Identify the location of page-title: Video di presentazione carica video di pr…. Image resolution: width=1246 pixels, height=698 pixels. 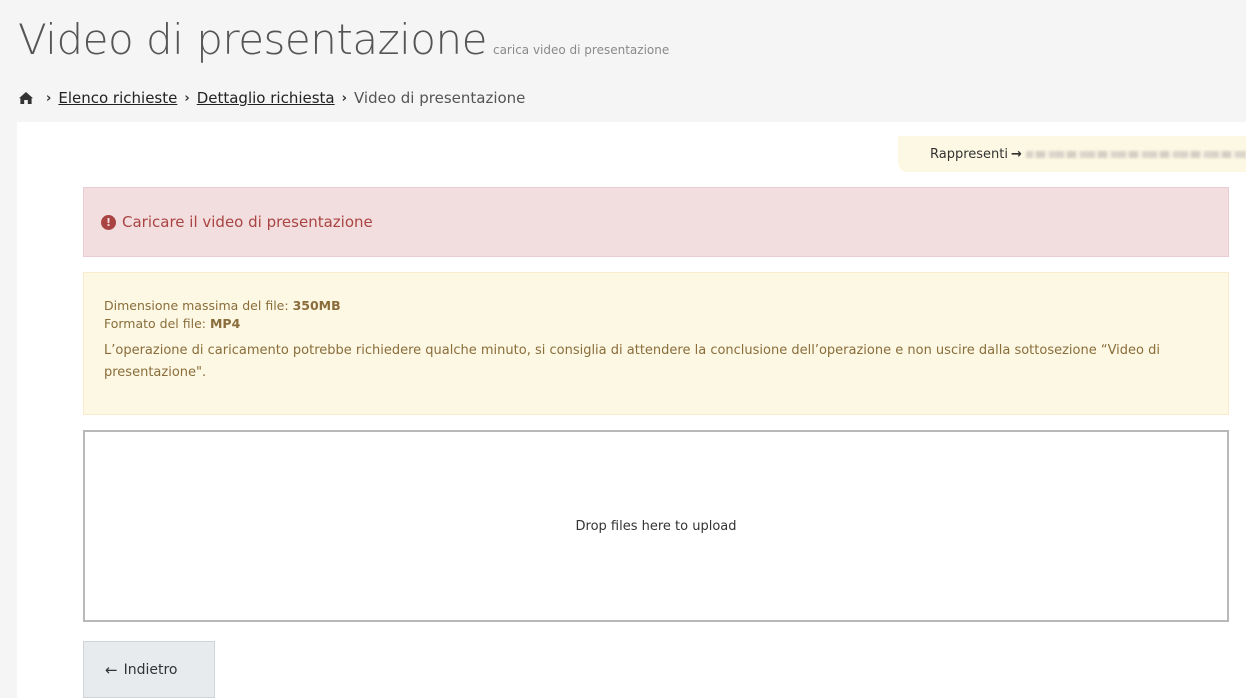
(343, 45).